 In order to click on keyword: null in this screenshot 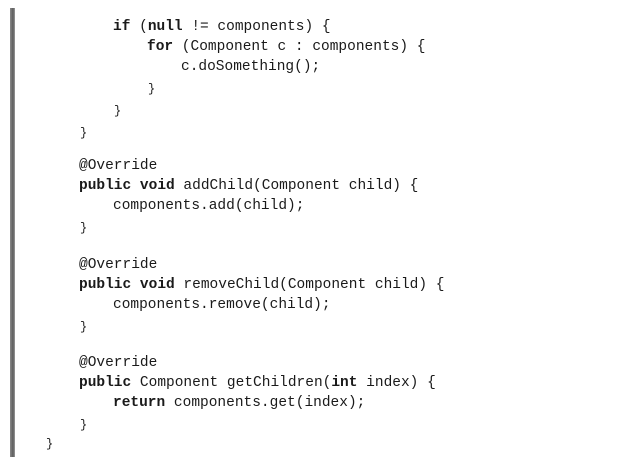, I will do `click(165, 27)`.